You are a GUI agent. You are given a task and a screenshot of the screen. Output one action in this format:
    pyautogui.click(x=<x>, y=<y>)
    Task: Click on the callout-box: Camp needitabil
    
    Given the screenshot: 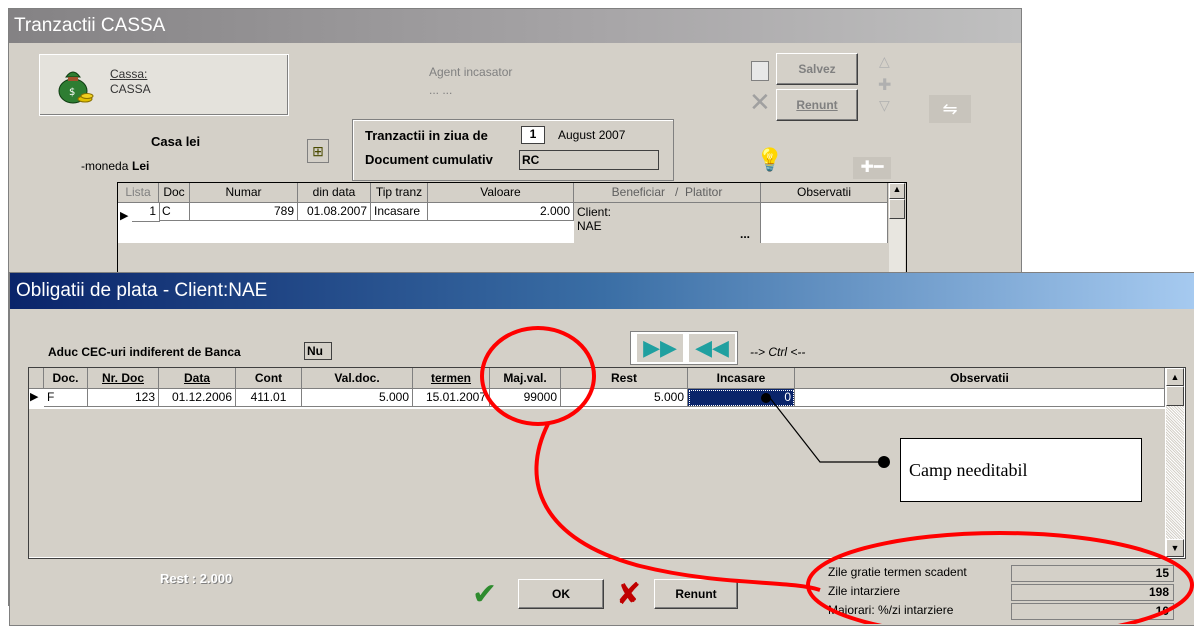 What is the action you would take?
    pyautogui.click(x=1021, y=470)
    